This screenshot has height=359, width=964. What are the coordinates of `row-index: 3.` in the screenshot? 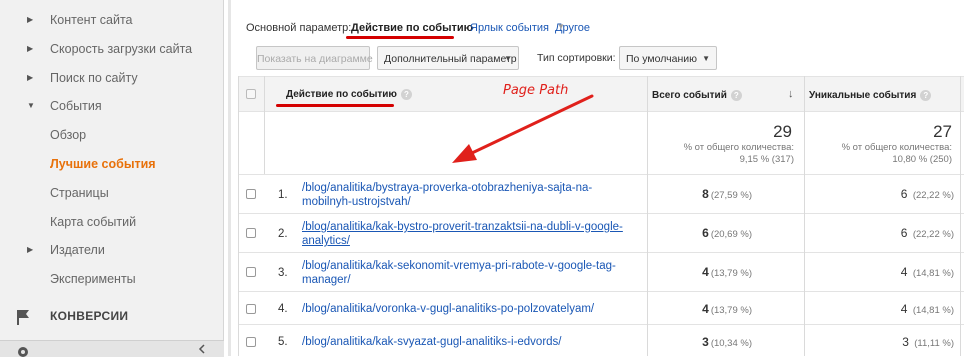 It's located at (283, 273).